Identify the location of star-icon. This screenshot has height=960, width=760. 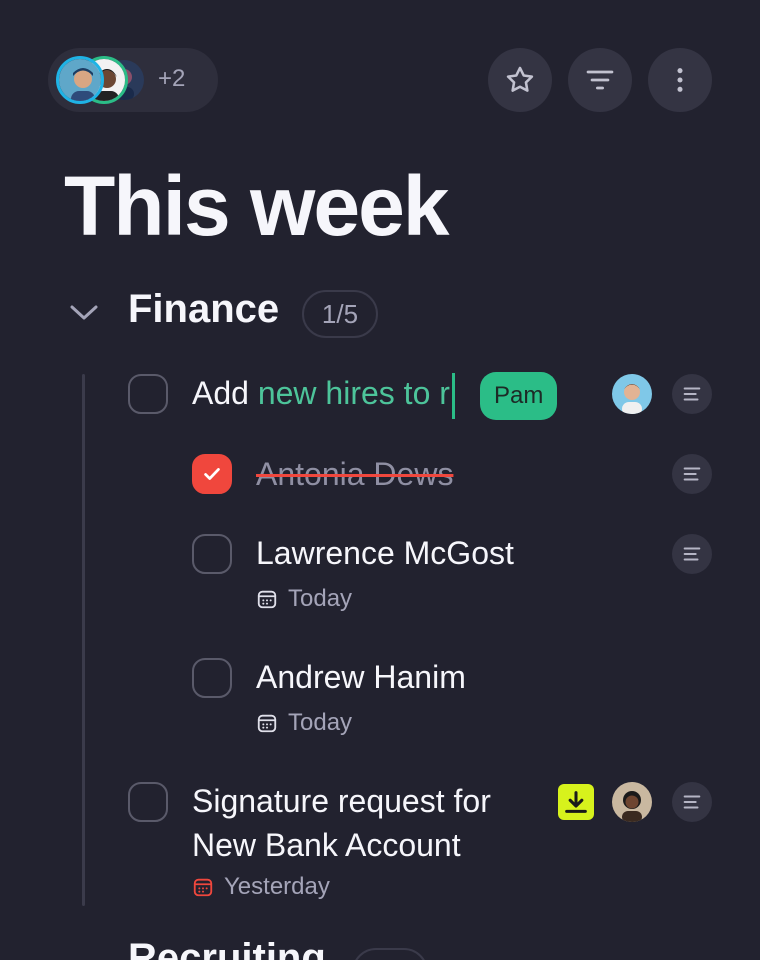
(520, 79).